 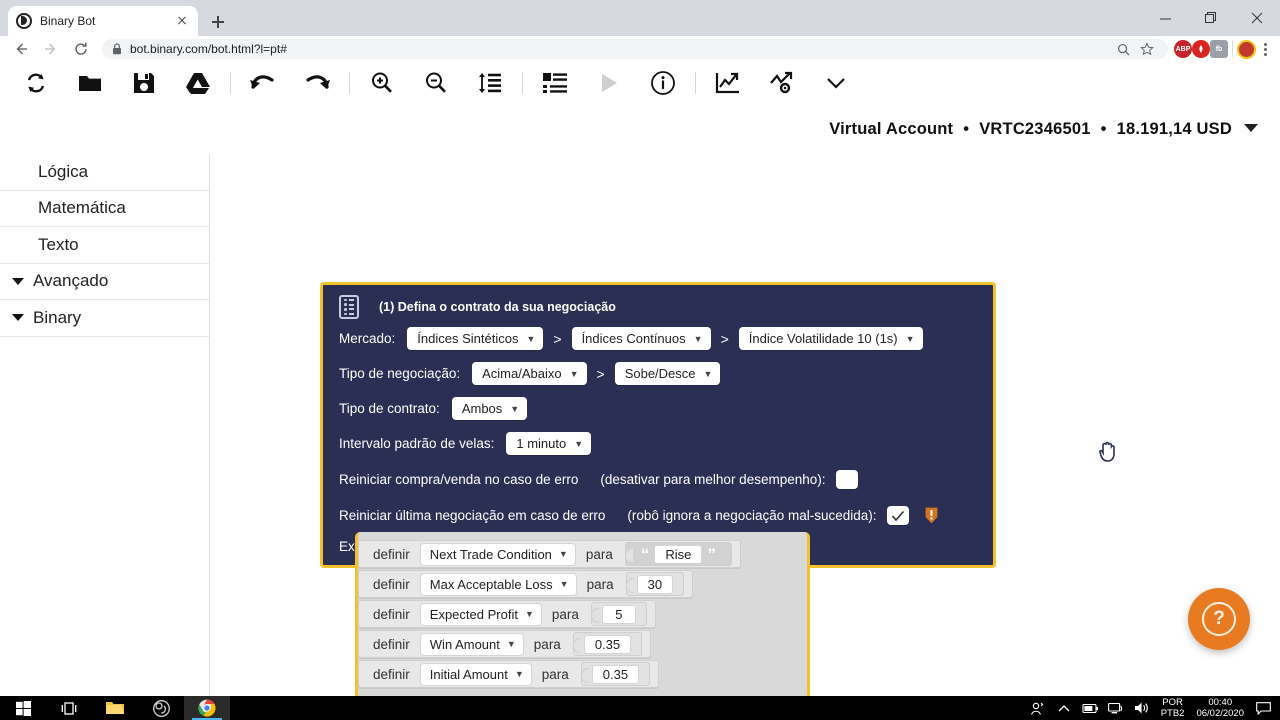 I want to click on candle-interval-dropdown: 1 minuto ▼, so click(x=549, y=443).